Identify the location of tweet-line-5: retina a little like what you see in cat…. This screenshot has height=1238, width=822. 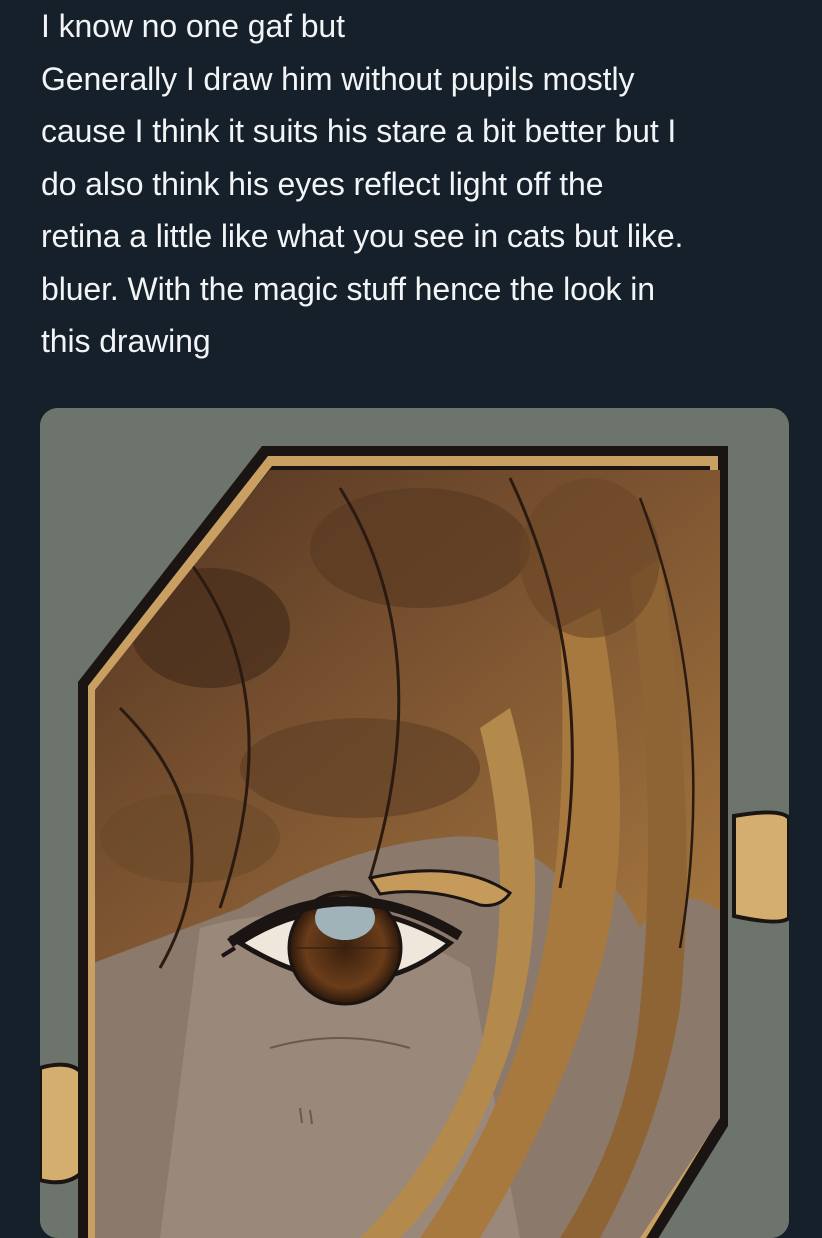
(362, 236).